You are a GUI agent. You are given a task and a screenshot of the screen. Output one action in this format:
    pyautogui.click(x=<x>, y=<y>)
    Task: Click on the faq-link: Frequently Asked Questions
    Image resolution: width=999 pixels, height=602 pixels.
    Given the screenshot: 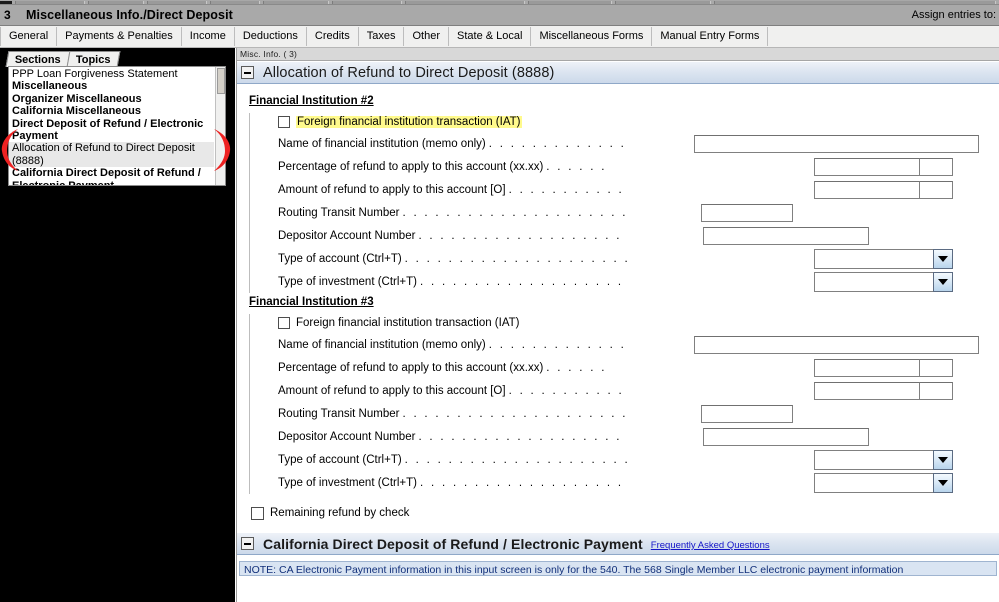 What is the action you would take?
    pyautogui.click(x=710, y=543)
    